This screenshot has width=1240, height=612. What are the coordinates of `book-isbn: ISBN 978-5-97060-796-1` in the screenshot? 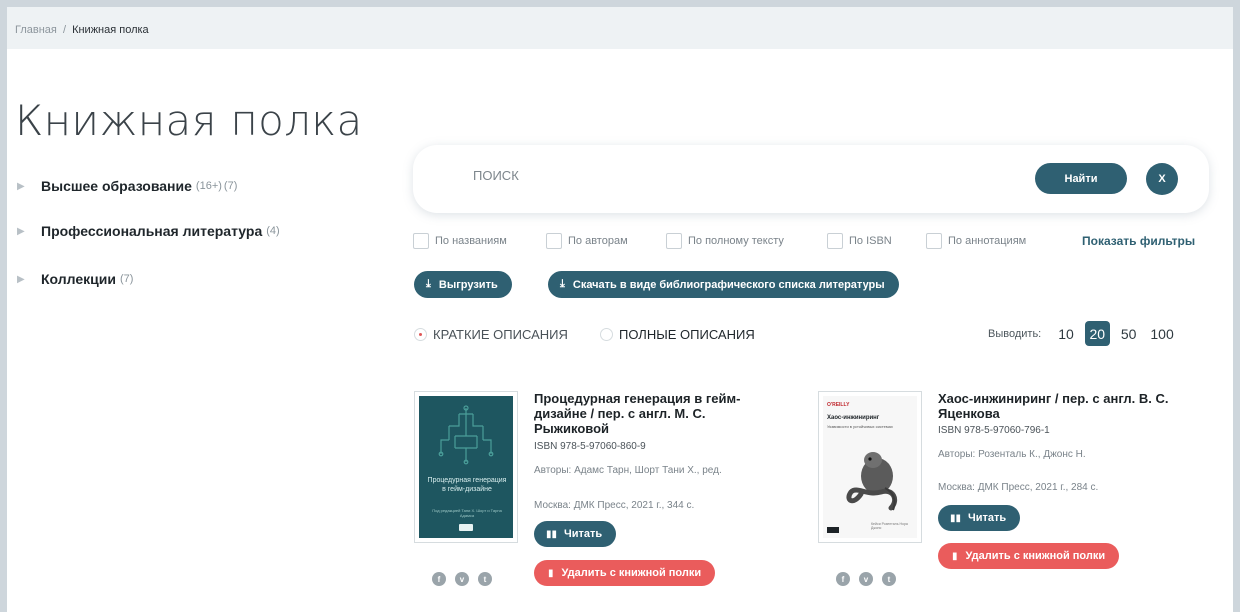 It's located at (994, 430).